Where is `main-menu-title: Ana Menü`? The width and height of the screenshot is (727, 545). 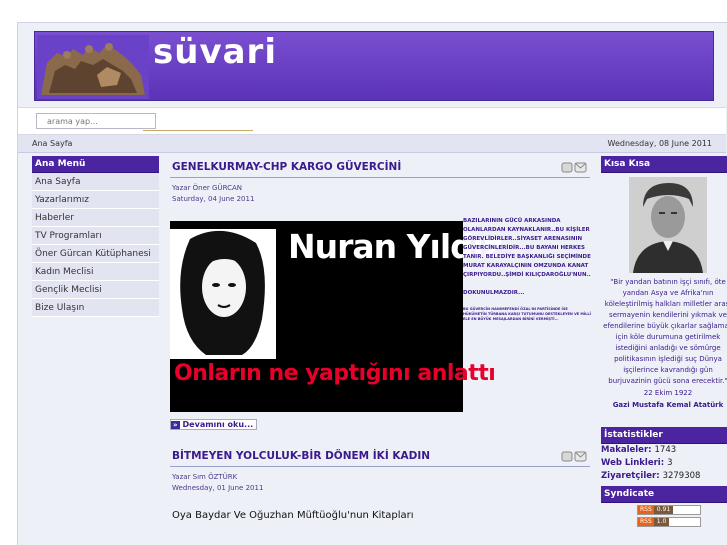
main-menu-title: Ana Menü is located at coordinates (95, 164).